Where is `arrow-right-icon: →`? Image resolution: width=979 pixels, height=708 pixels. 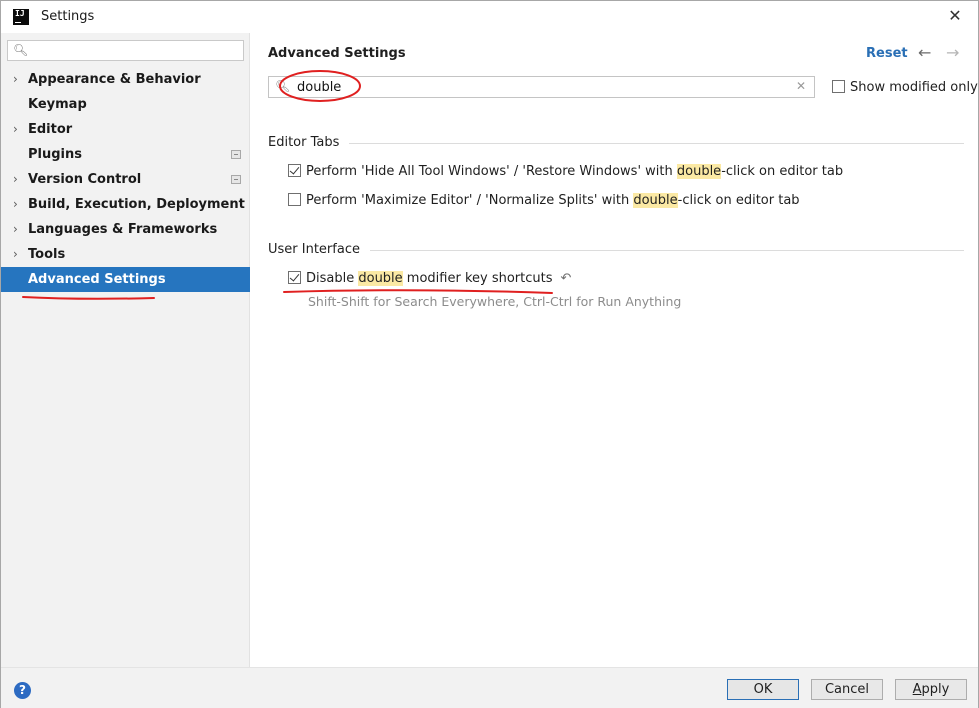
arrow-right-icon: → is located at coordinates (952, 52).